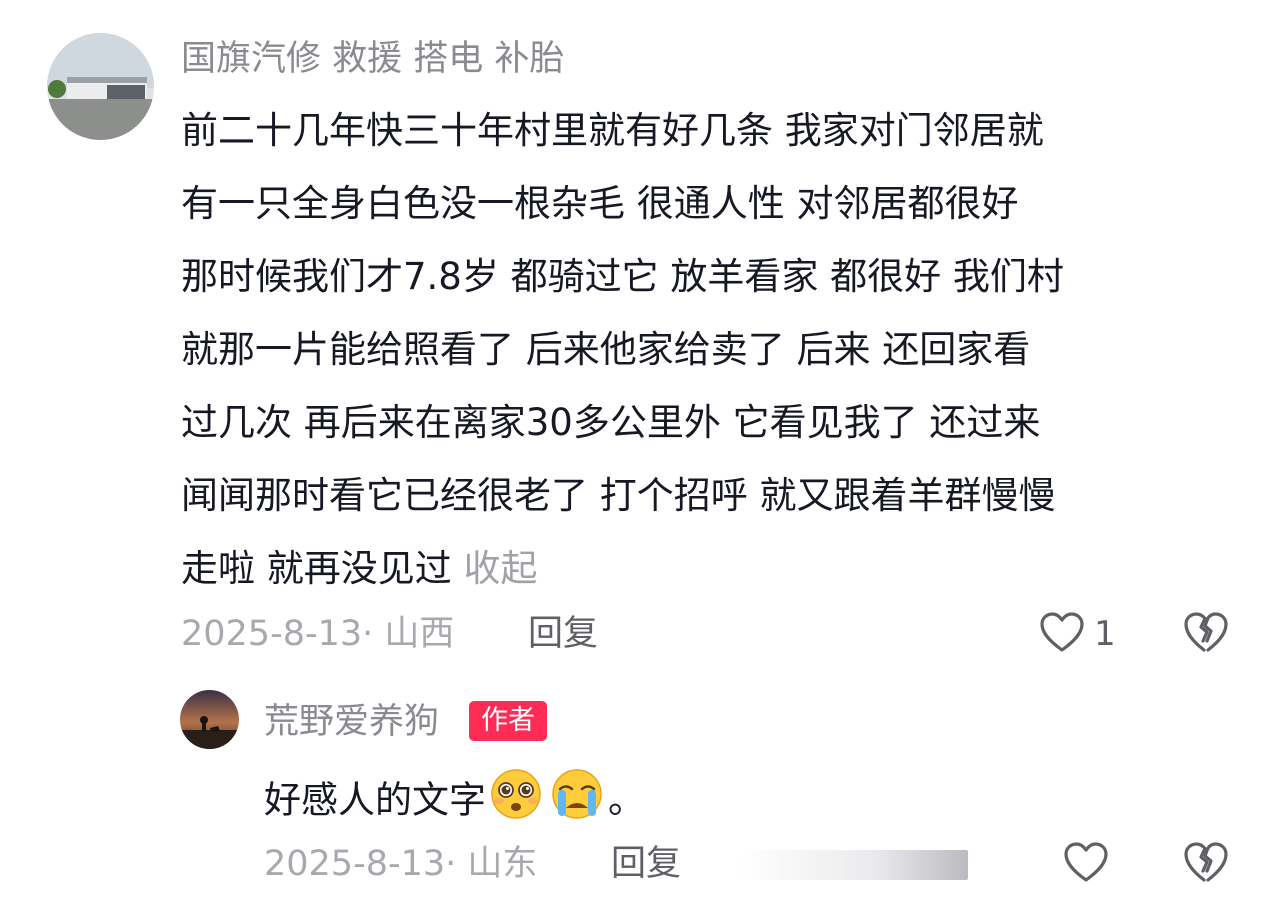 This screenshot has height=918, width=1280. I want to click on replier-avatar, so click(209, 719).